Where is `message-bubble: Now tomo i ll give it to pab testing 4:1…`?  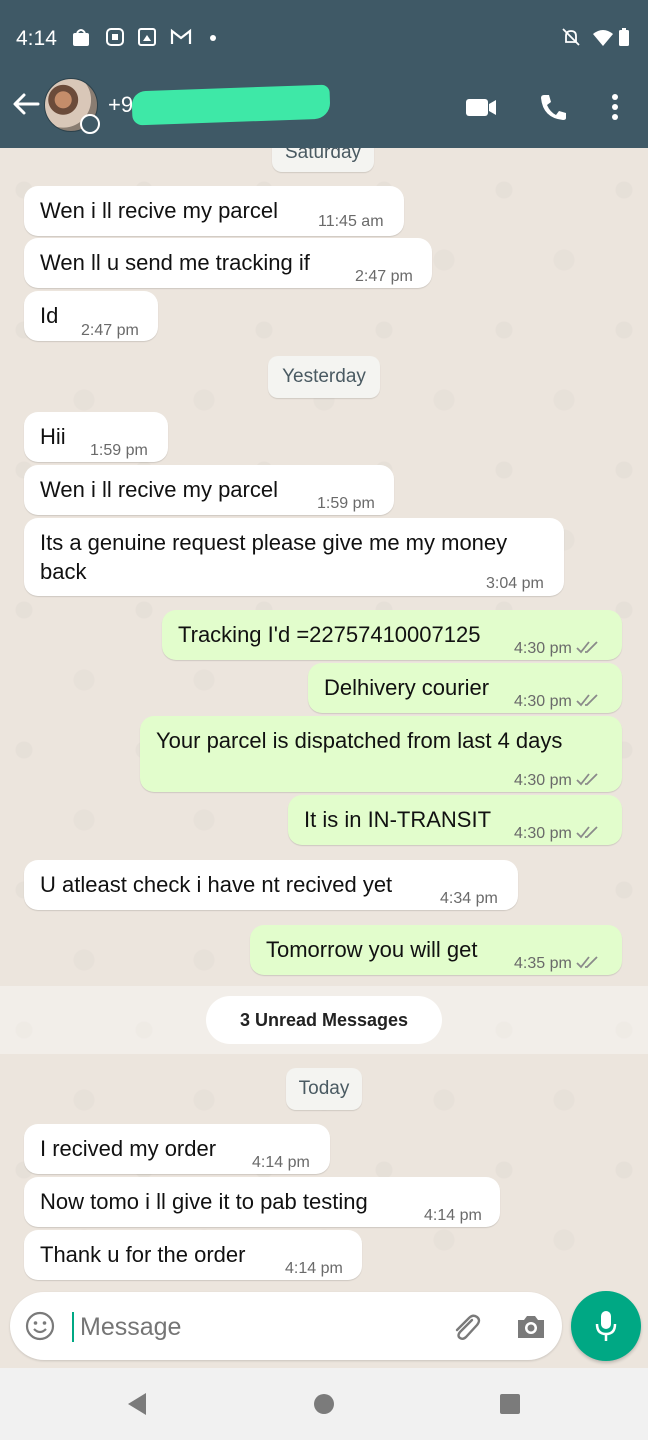 message-bubble: Now tomo i ll give it to pab testing 4:1… is located at coordinates (262, 1202).